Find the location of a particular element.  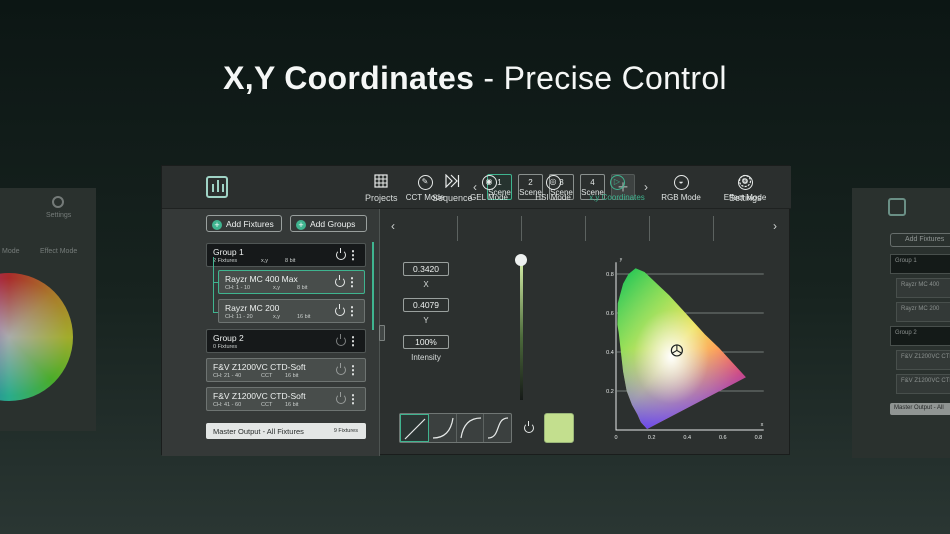

ghost-dim-overlay is located at coordinates (48, 309).